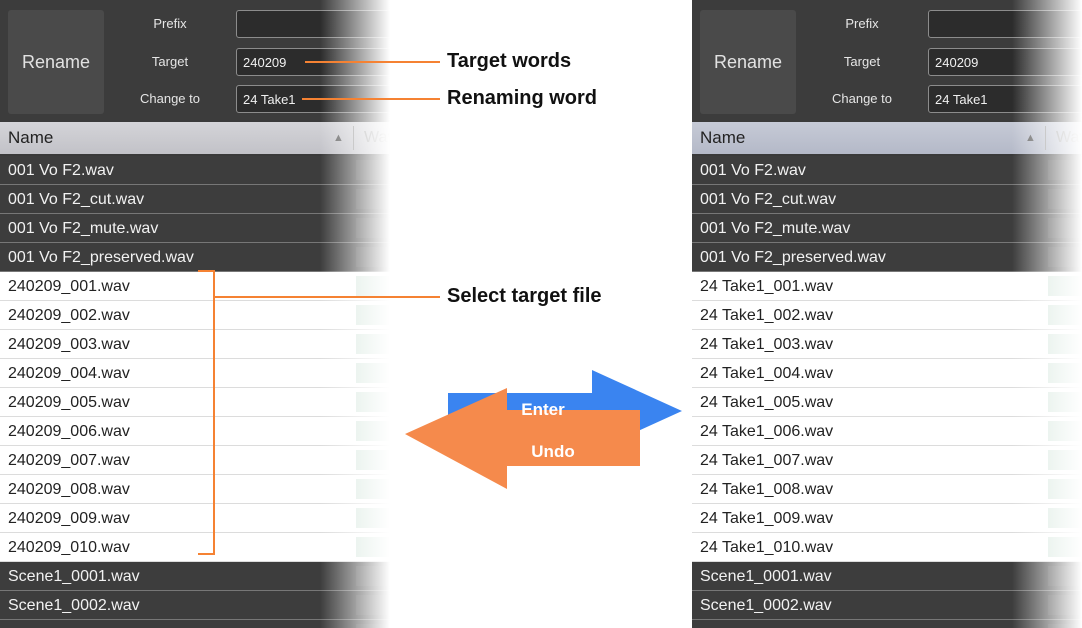 The height and width of the screenshot is (628, 1082). Describe the element at coordinates (509, 61) in the screenshot. I see `target-words-annotation: Target words` at that location.